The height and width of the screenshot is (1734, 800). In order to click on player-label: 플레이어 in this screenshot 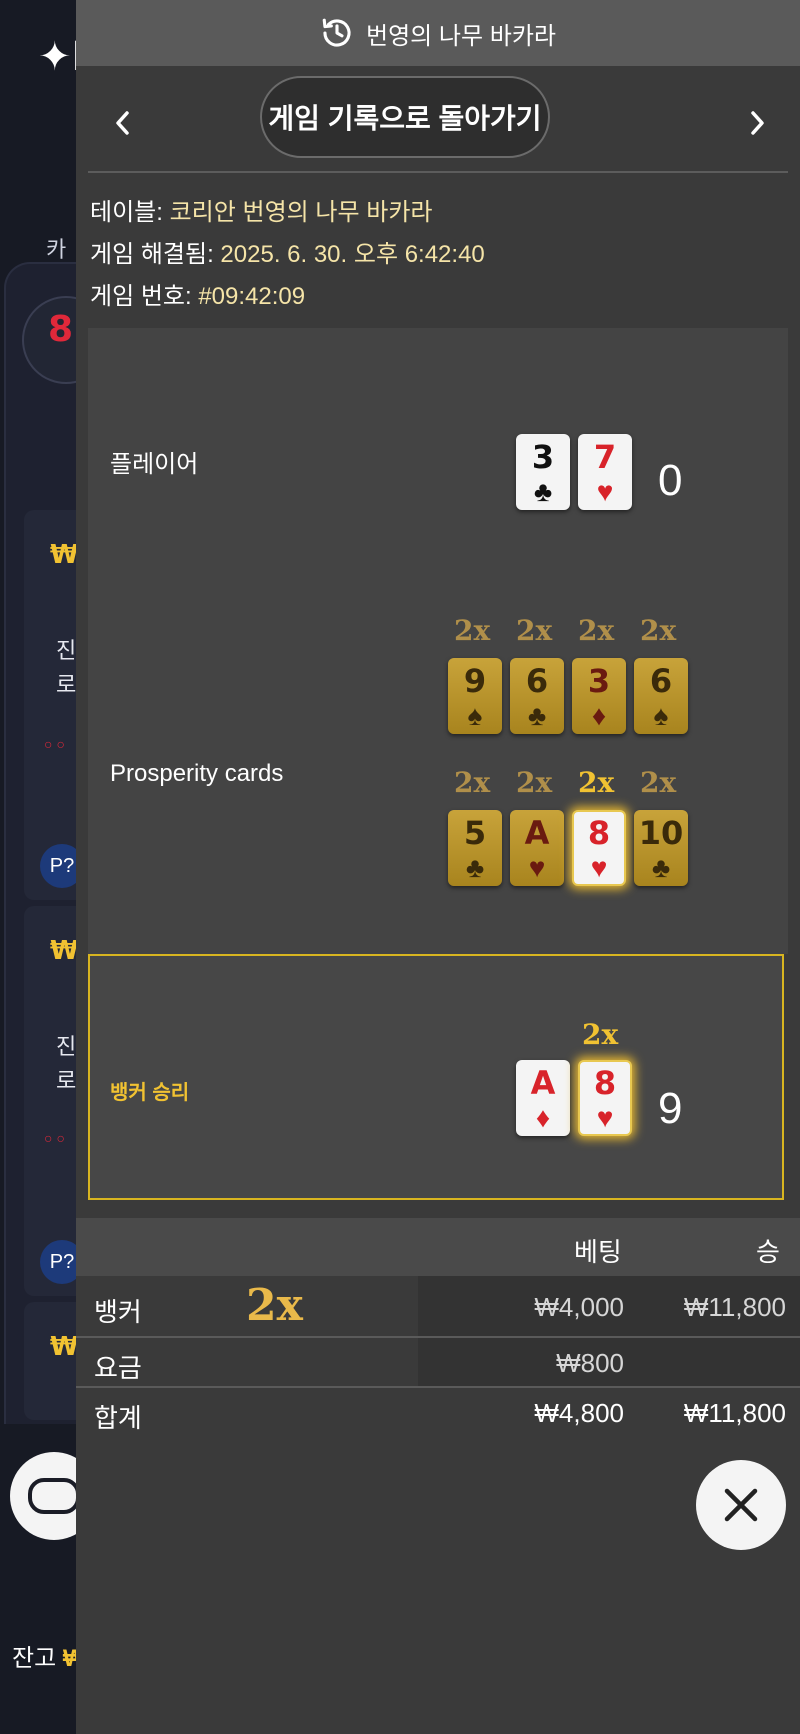, I will do `click(154, 464)`.